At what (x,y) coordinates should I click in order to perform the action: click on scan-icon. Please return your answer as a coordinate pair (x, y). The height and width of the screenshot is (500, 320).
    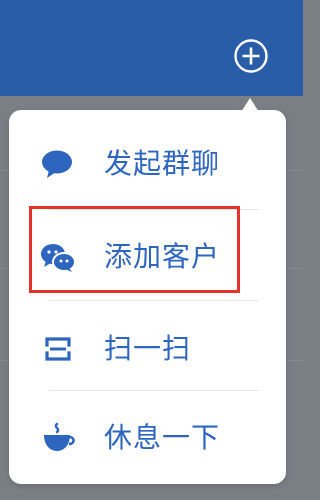
    Looking at the image, I should click on (58, 349).